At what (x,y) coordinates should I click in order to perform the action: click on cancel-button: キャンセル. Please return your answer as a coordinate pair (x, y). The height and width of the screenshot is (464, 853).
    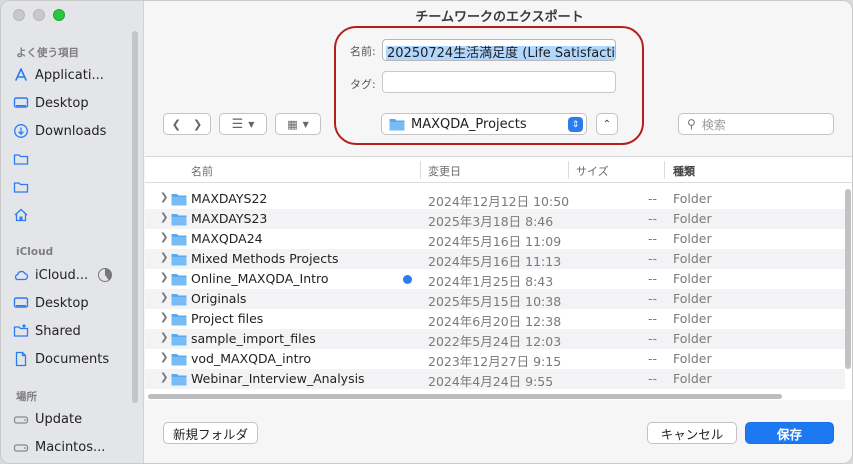
    Looking at the image, I should click on (692, 433).